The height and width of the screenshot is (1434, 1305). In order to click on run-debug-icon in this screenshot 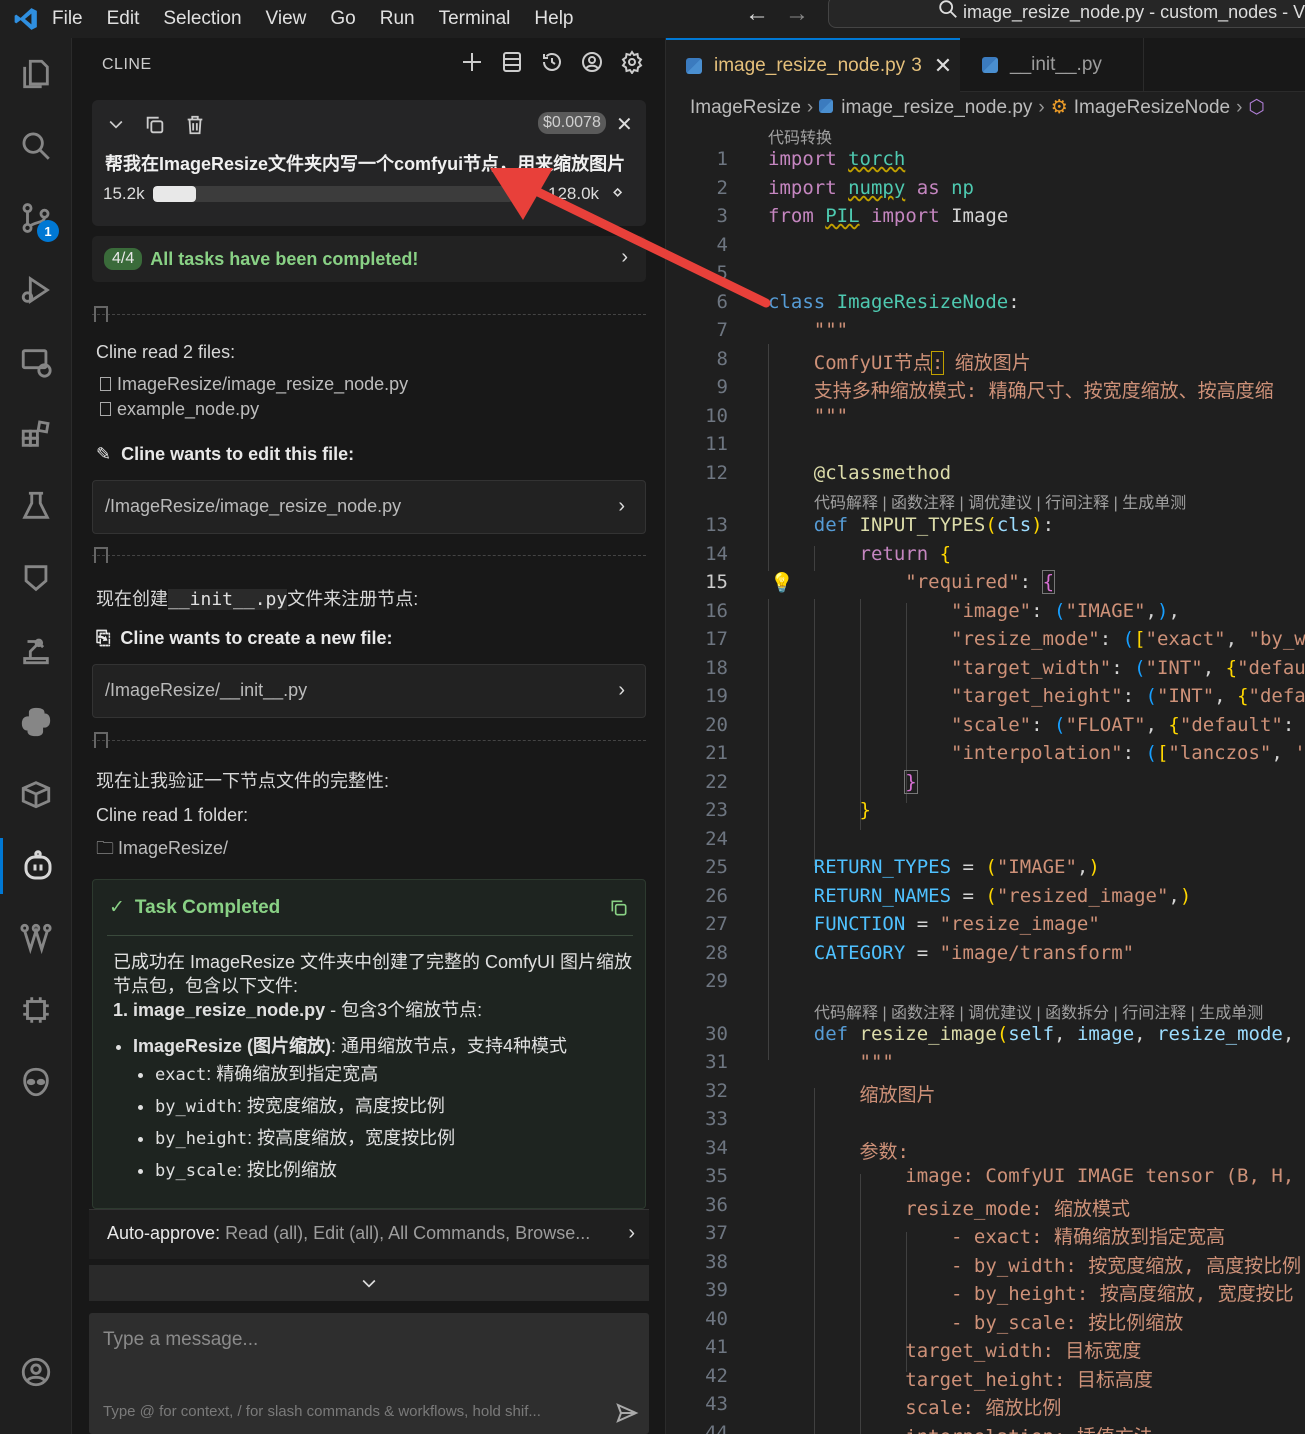, I will do `click(36, 290)`.